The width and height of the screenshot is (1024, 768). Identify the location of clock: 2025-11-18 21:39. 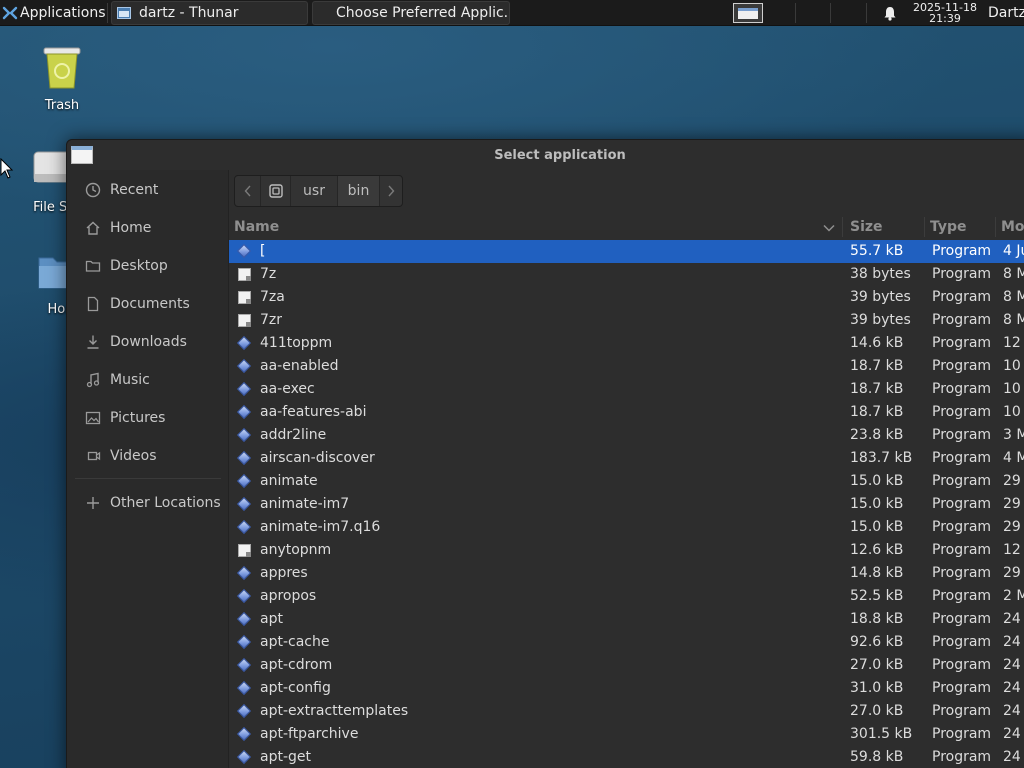
(945, 13).